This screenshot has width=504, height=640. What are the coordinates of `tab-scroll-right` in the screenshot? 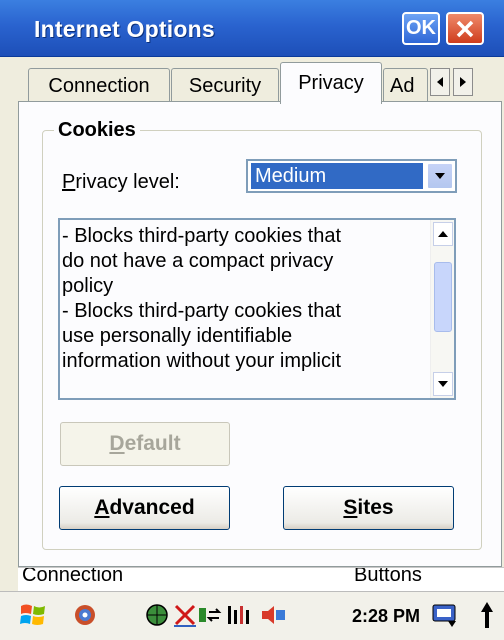 It's located at (463, 82).